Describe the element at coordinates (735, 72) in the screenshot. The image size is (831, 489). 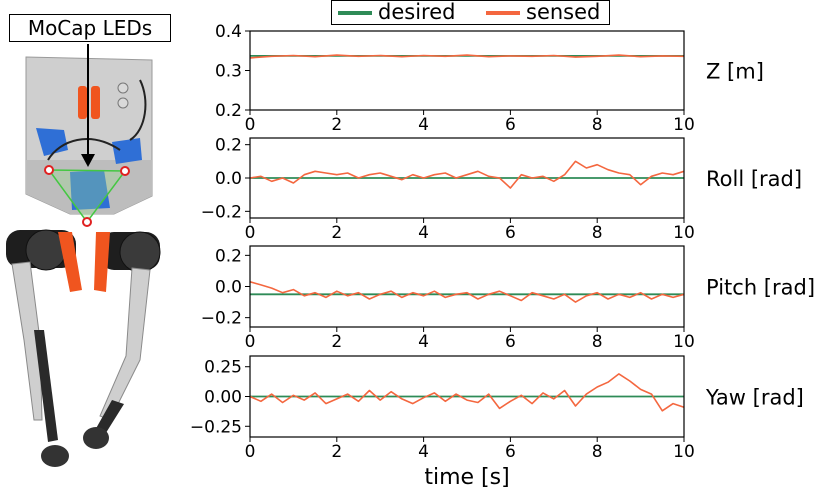
I see `panel-label: Z [m]` at that location.